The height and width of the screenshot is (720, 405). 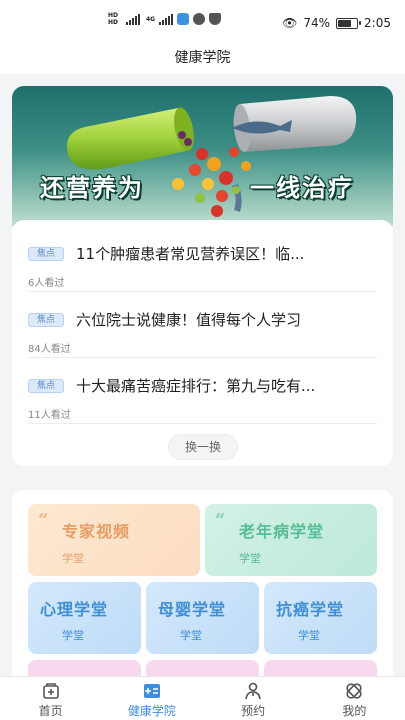 What do you see at coordinates (377, 23) in the screenshot?
I see `clock: 2:05` at bounding box center [377, 23].